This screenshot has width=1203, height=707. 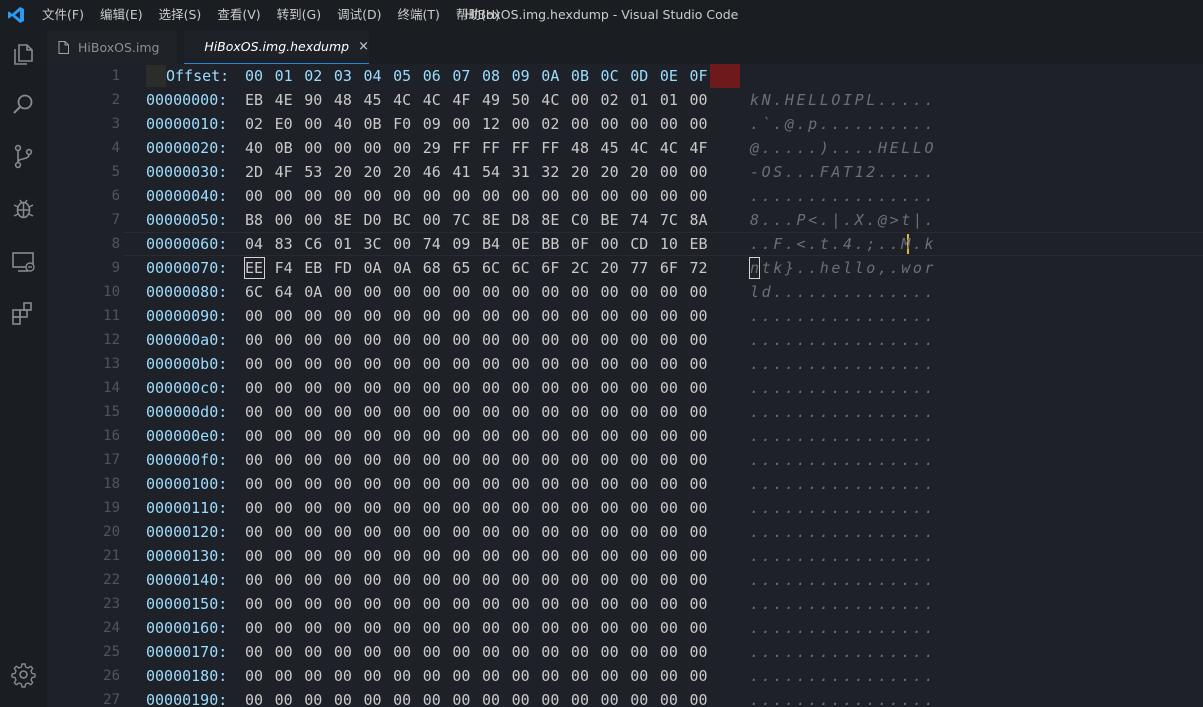 I want to click on menu-item: 选择(S), so click(x=180, y=15).